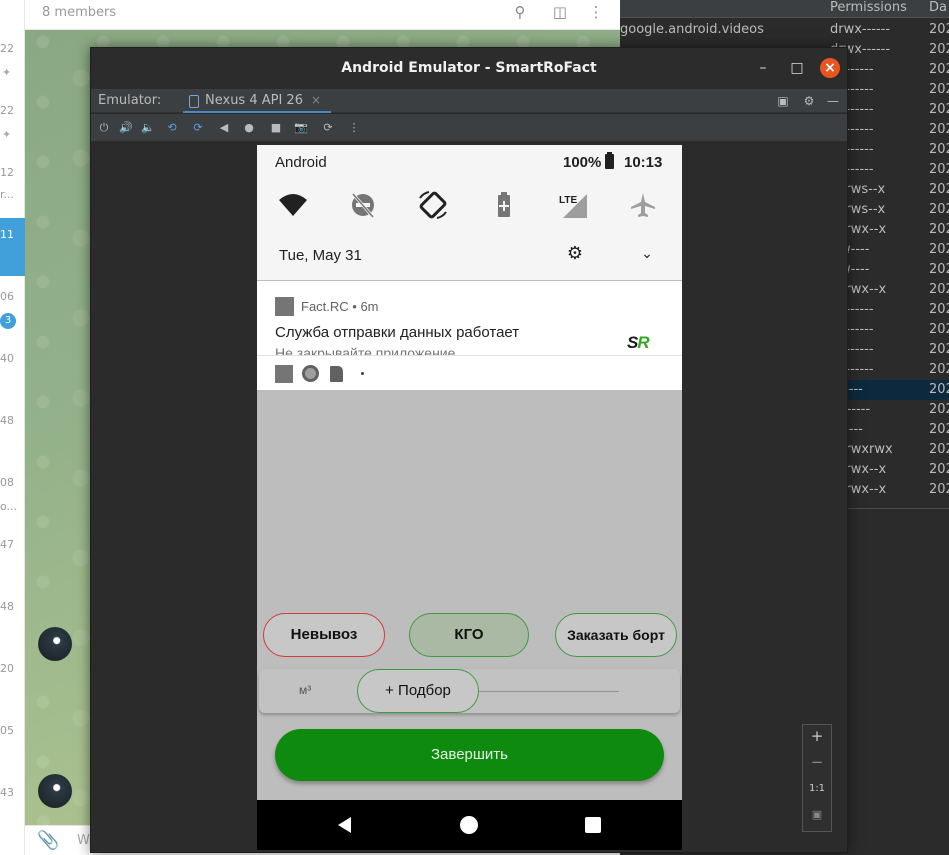  I want to click on battery-saver-icon, so click(504, 205).